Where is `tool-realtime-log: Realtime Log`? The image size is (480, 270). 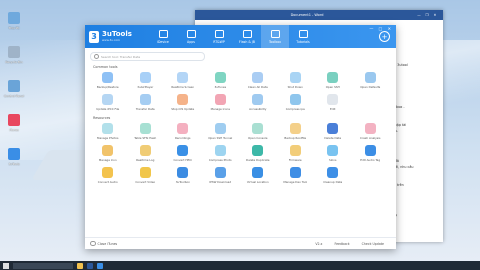 tool-realtime-log: Realtime Log is located at coordinates (146, 153).